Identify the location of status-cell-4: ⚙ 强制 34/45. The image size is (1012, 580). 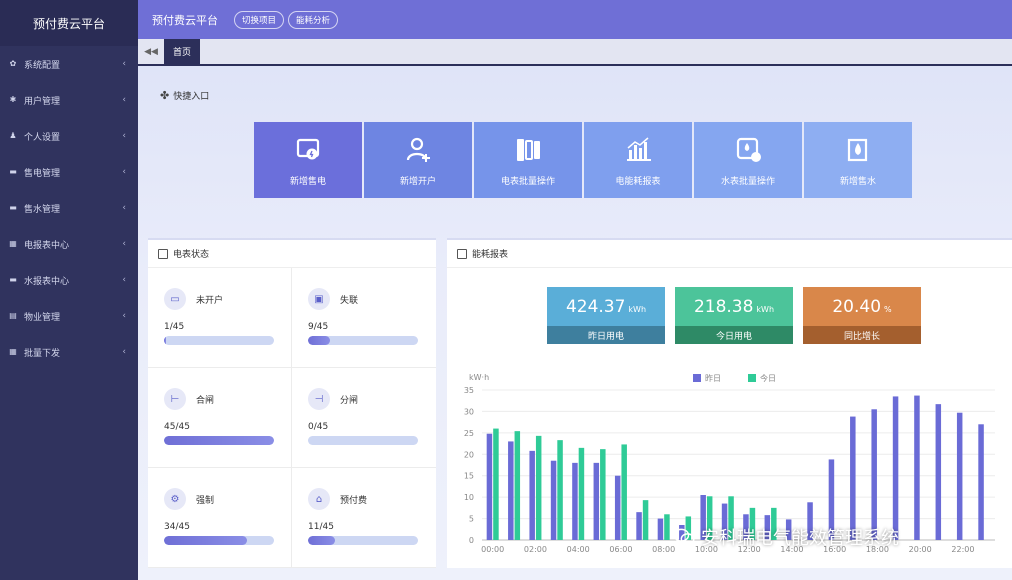
(220, 518).